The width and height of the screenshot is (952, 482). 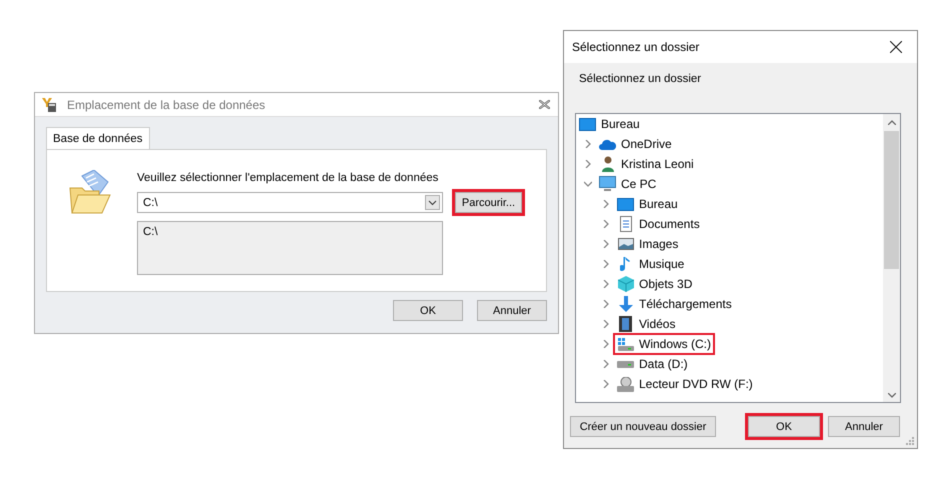 What do you see at coordinates (625, 384) in the screenshot?
I see `optical-drive-icon` at bounding box center [625, 384].